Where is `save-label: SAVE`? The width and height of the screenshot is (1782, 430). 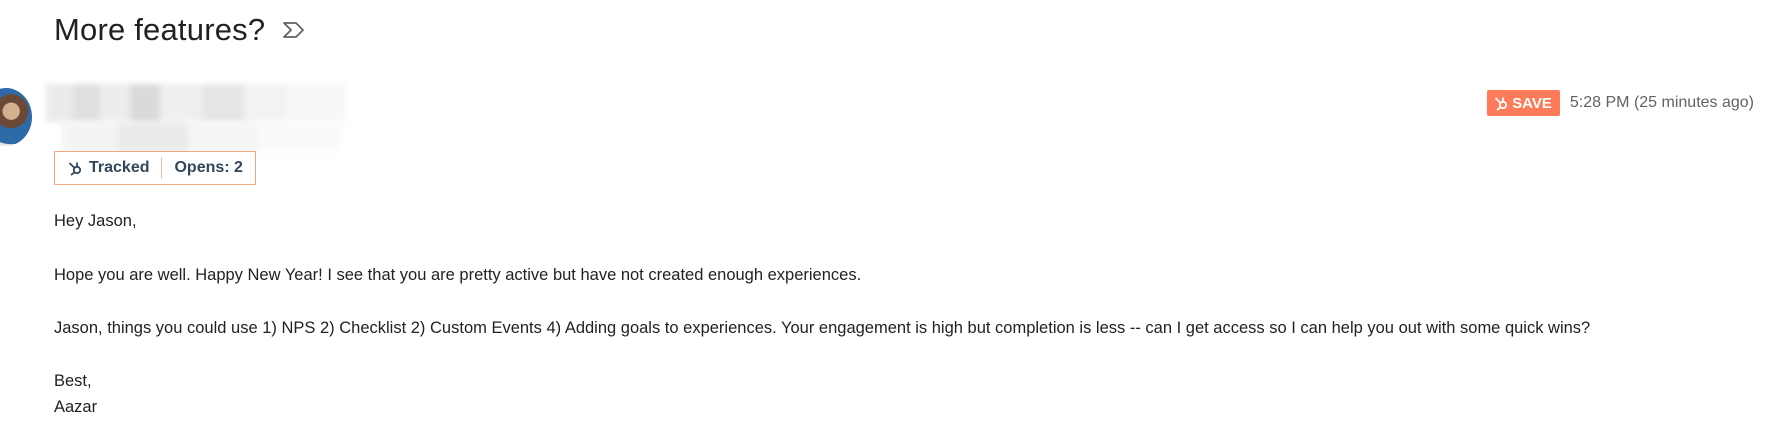 save-label: SAVE is located at coordinates (1532, 103).